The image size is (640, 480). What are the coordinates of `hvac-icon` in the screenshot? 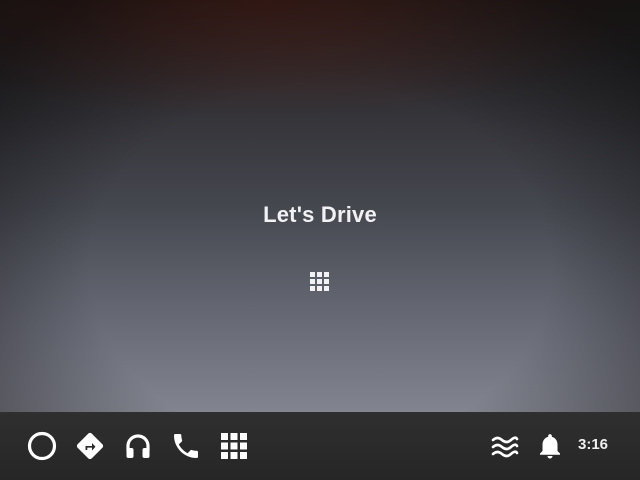 It's located at (505, 447).